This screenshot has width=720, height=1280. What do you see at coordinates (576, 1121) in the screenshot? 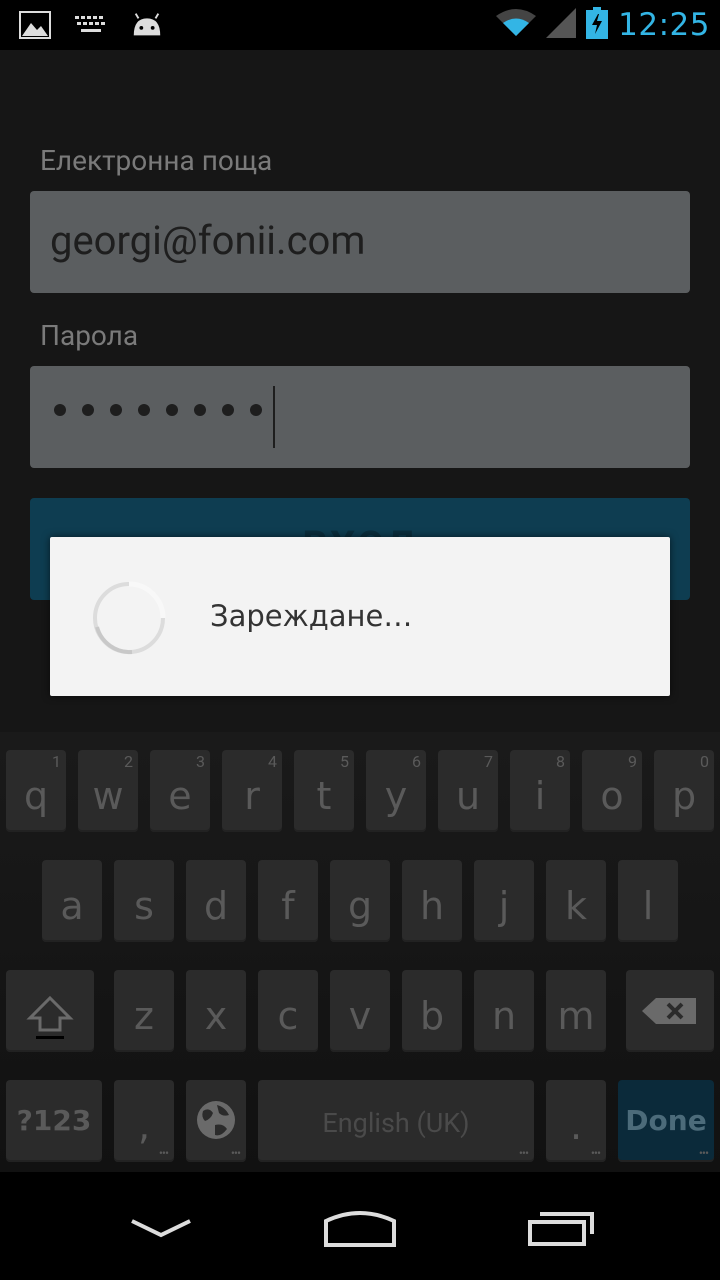
I see `period-key: . •••` at bounding box center [576, 1121].